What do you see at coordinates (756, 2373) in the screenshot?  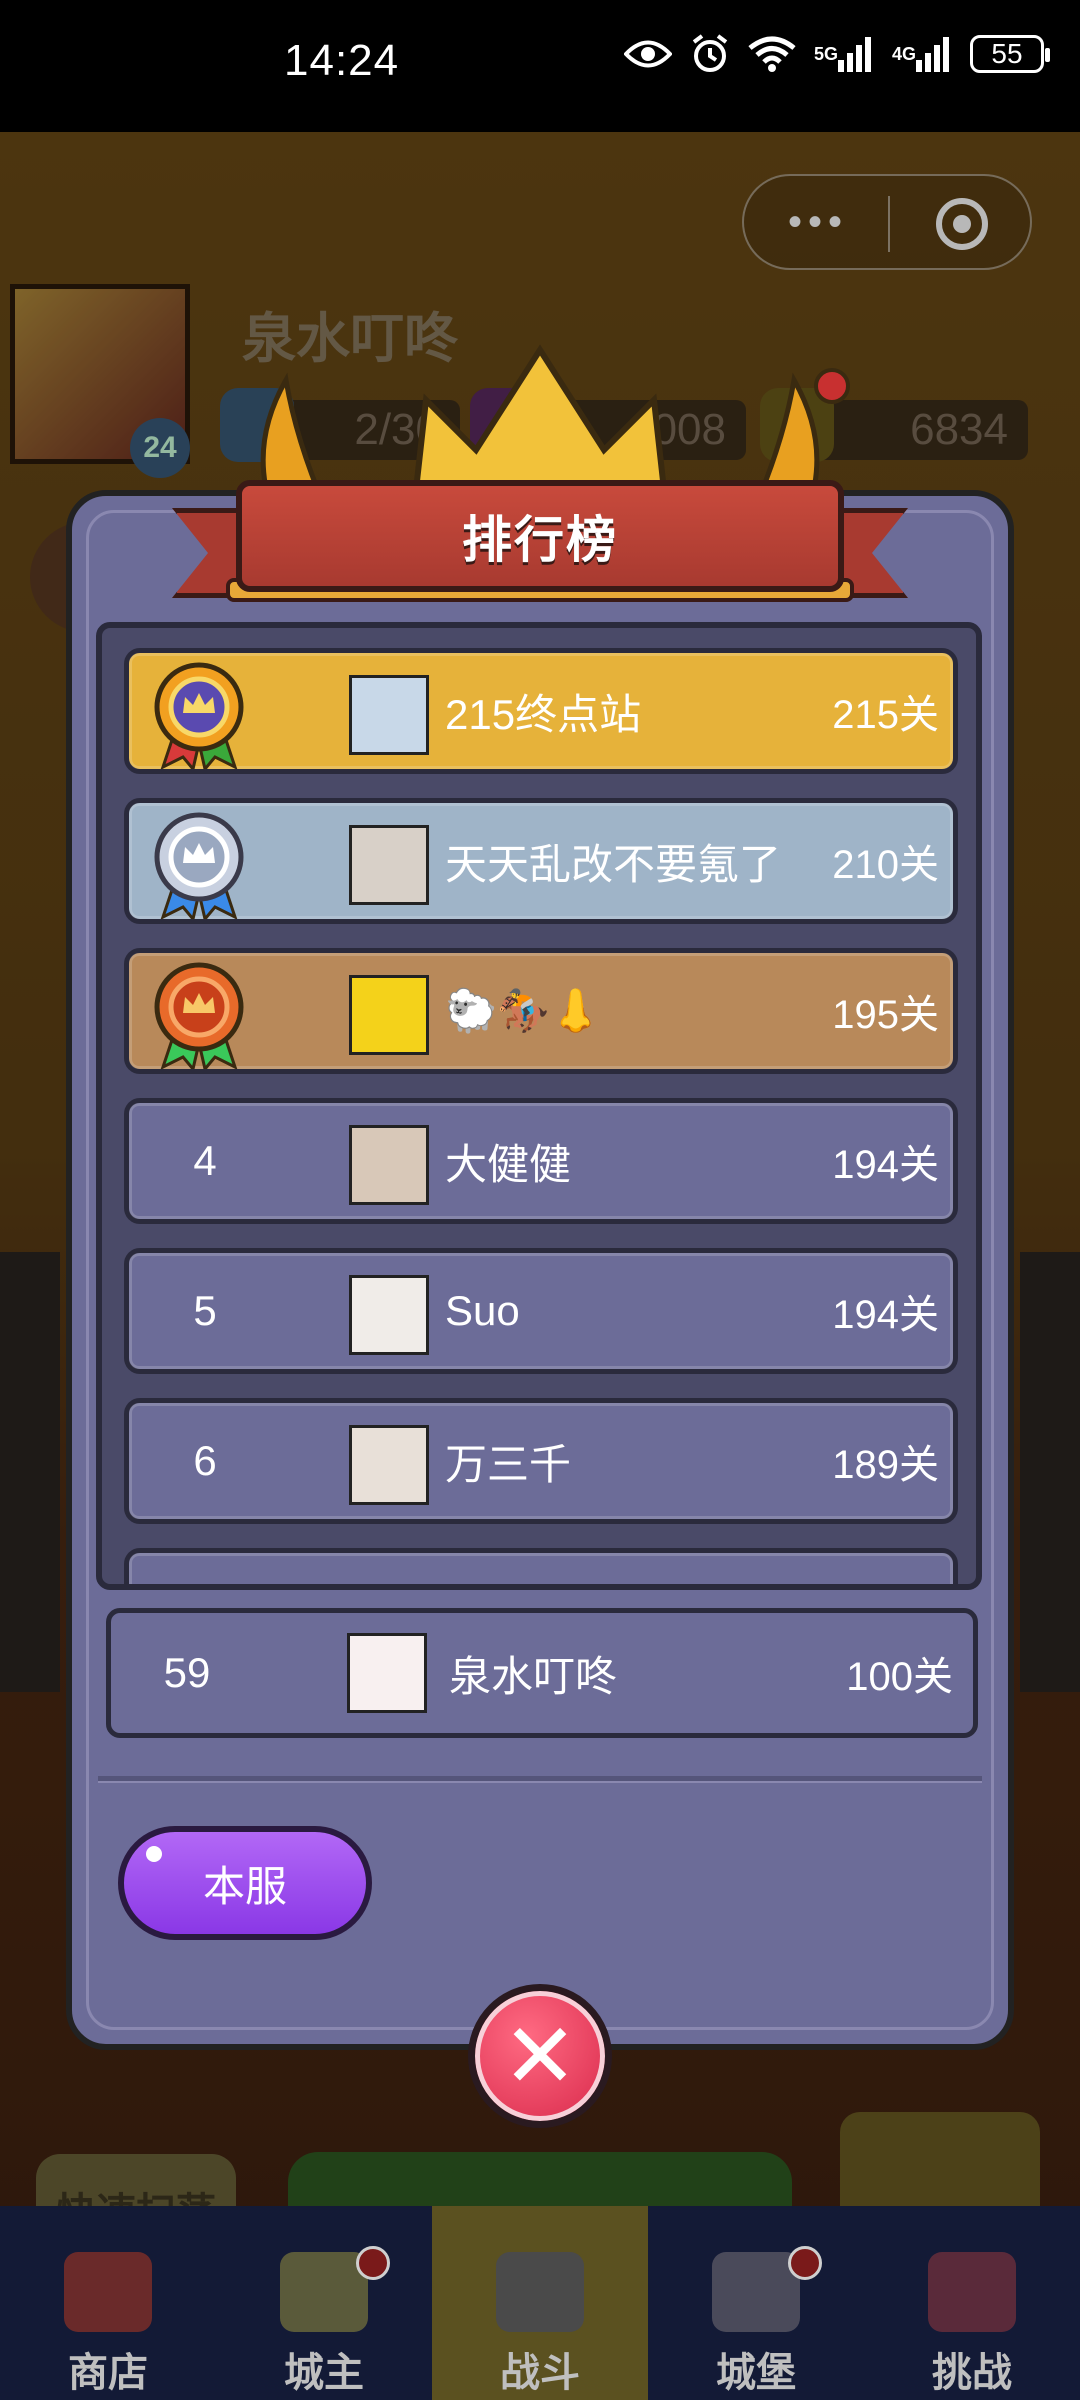 I see `nav-castle-label: 城堡` at bounding box center [756, 2373].